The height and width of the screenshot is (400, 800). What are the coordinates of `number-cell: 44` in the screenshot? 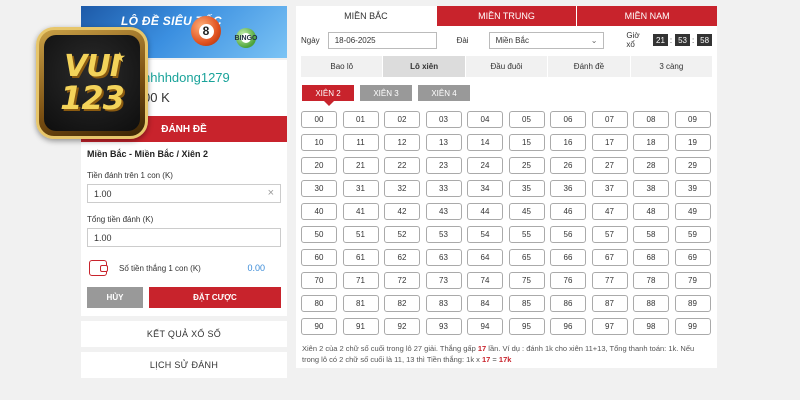 It's located at (485, 211).